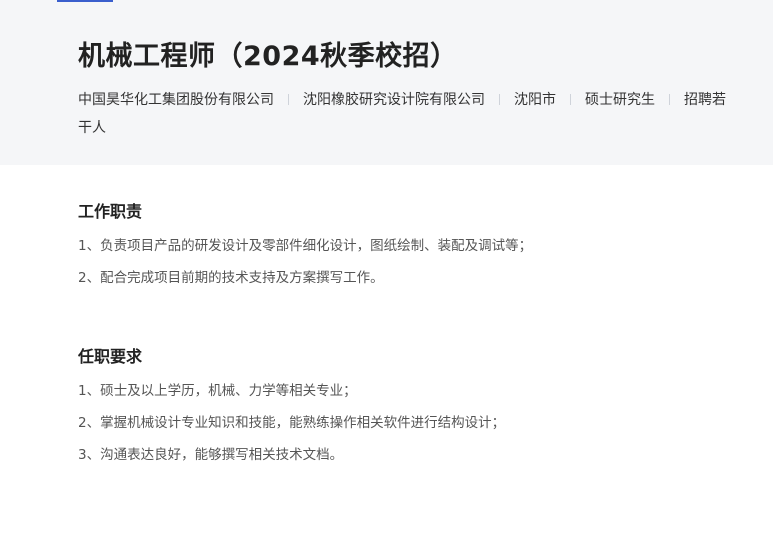 The image size is (773, 551). What do you see at coordinates (535, 100) in the screenshot?
I see `meta-location: 沈阳市` at bounding box center [535, 100].